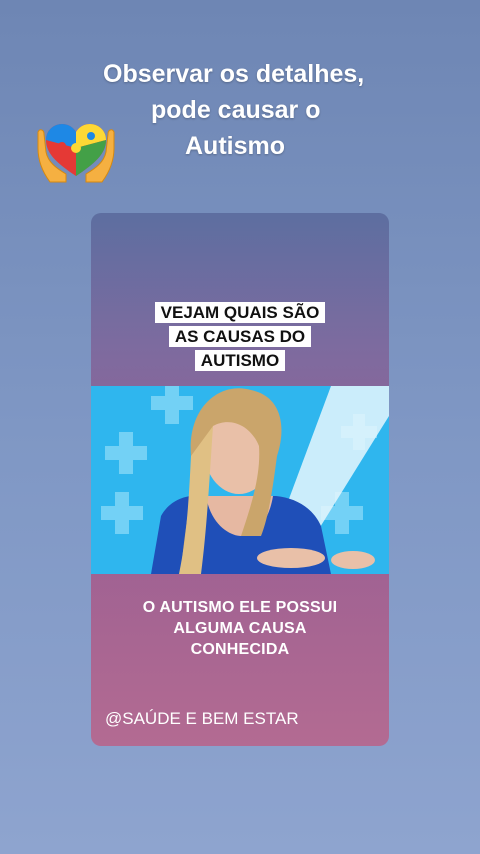 This screenshot has width=480, height=854. I want to click on top-caption-line-3: AUTISMO, so click(240, 360).